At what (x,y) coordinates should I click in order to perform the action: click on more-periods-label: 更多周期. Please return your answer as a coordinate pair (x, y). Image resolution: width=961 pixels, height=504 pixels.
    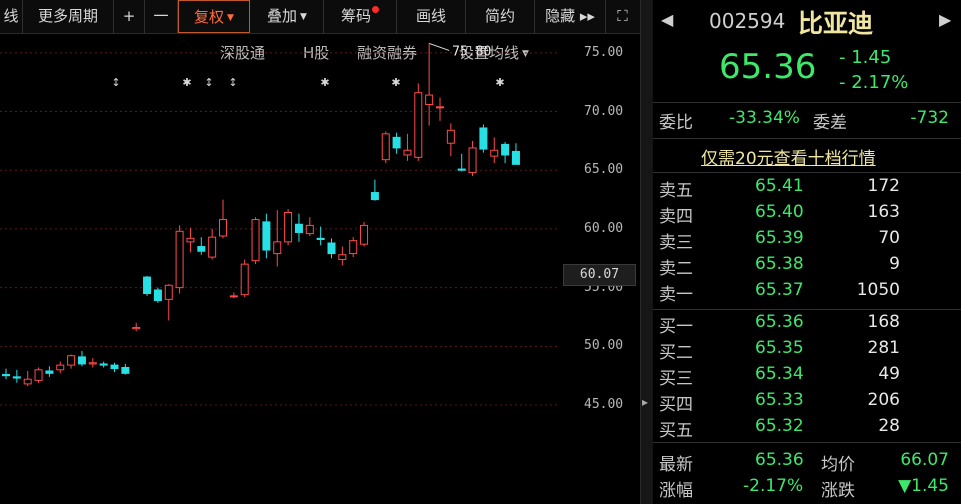
    Looking at the image, I should click on (67, 16).